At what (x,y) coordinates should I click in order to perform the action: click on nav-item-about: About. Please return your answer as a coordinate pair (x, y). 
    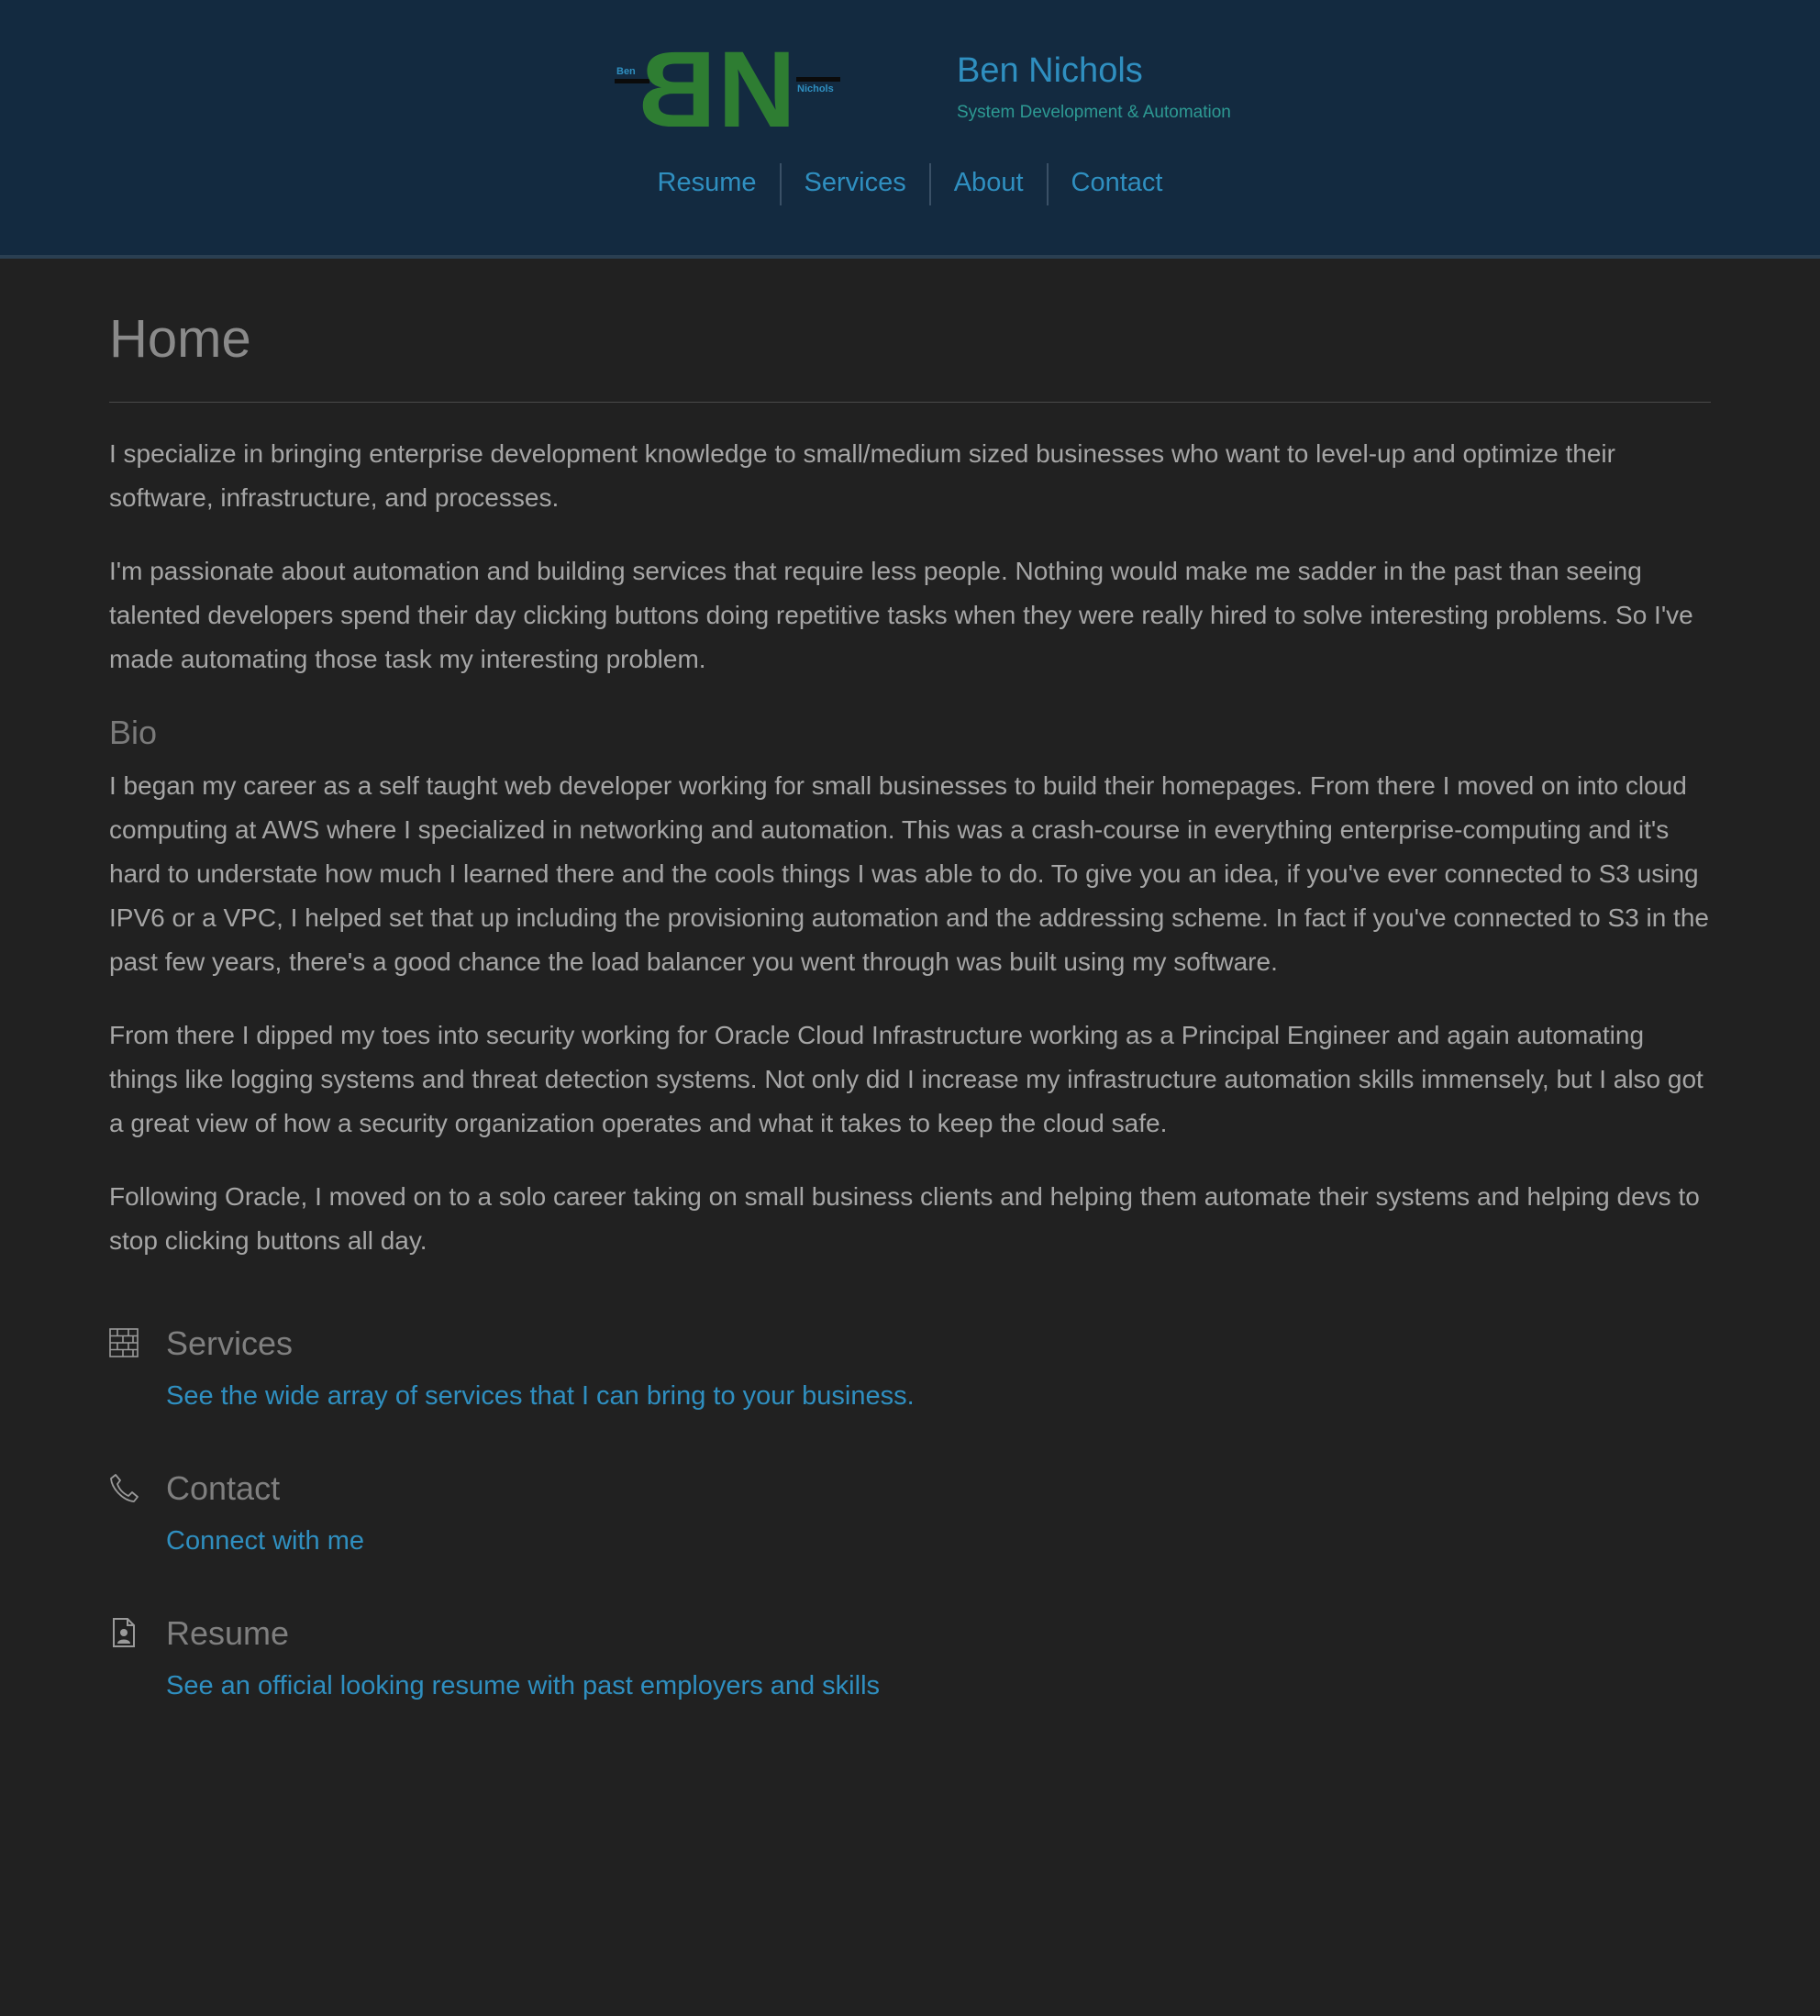
    Looking at the image, I should click on (987, 184).